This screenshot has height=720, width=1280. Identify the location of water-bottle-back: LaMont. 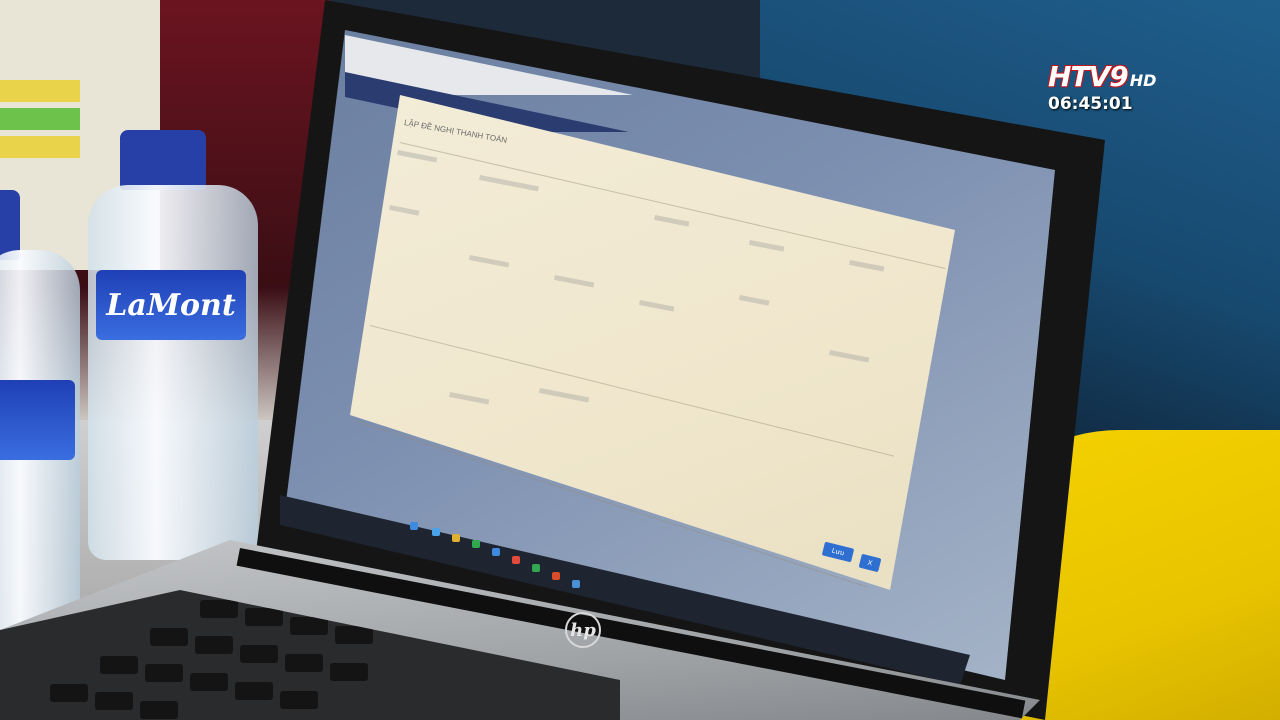
(173, 345).